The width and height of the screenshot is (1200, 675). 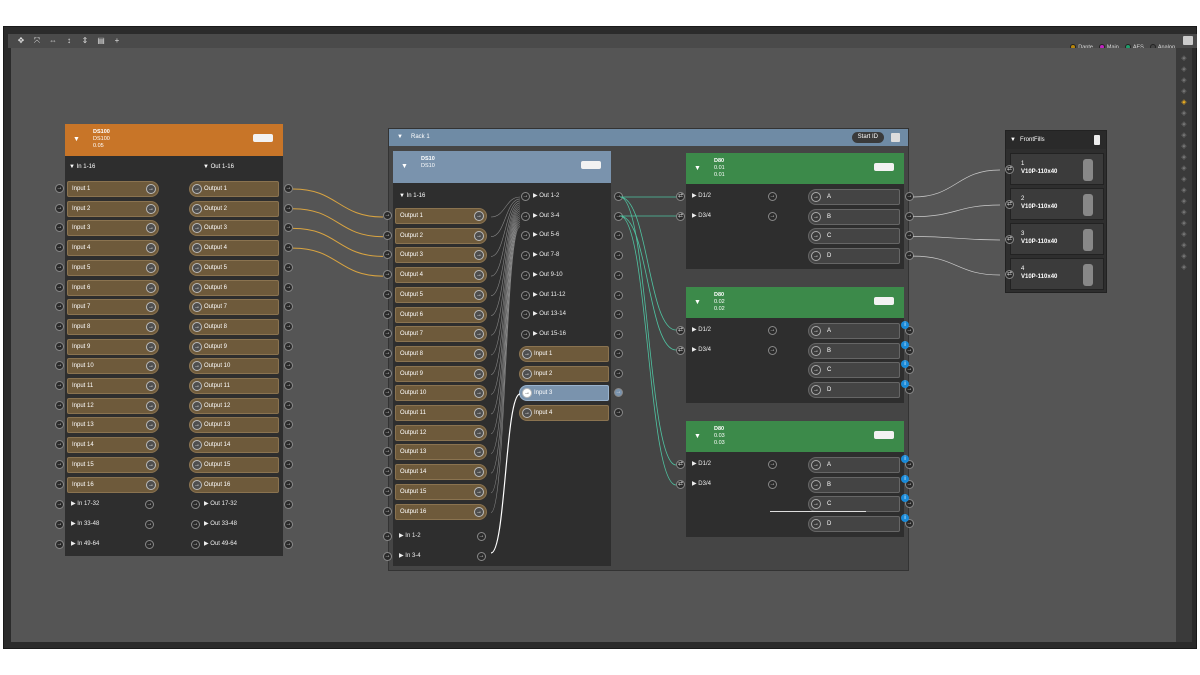 I want to click on d80-header: ▼ D80 0.01 0.01, so click(x=795, y=168).